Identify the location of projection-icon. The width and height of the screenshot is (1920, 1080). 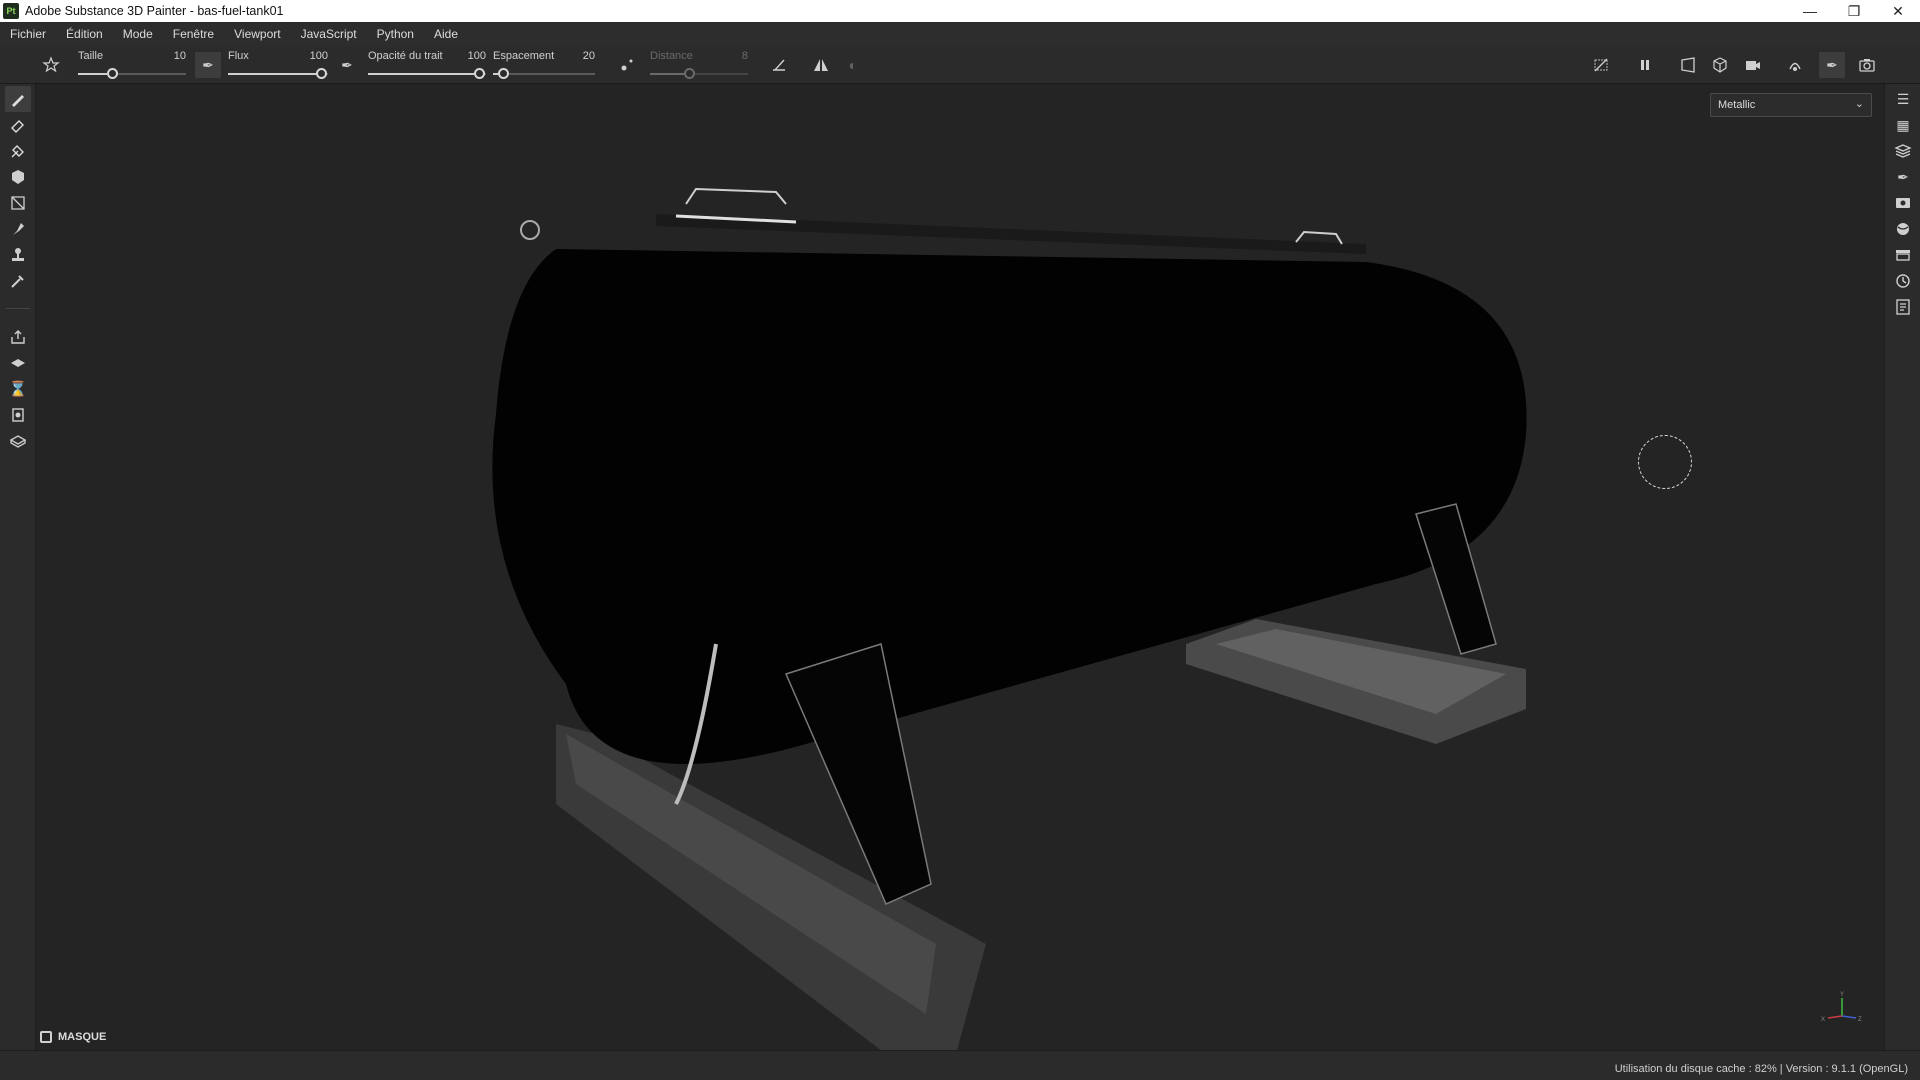
(18, 151).